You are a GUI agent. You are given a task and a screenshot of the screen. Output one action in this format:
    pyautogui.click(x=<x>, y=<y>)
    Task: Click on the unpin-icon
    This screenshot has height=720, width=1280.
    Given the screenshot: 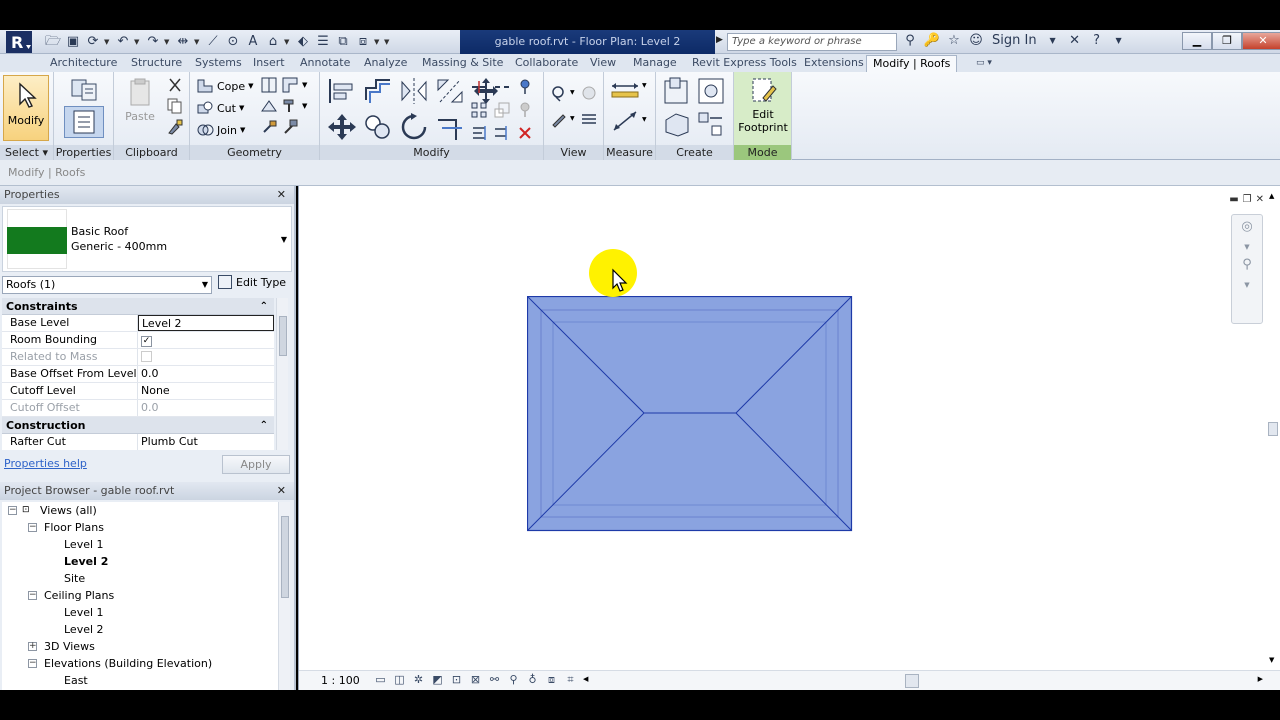 What is the action you would take?
    pyautogui.click(x=525, y=110)
    